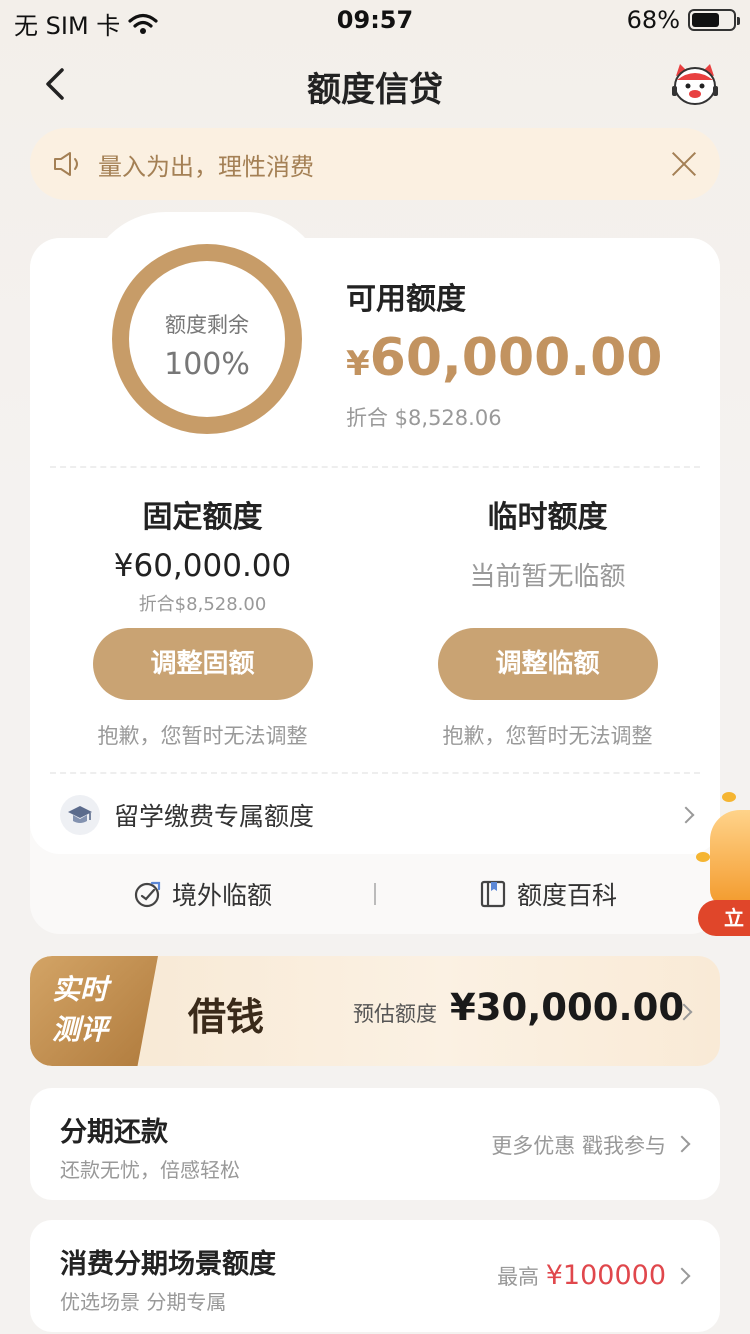 Image resolution: width=750 pixels, height=1334 pixels. I want to click on ring-value: 100%, so click(207, 364).